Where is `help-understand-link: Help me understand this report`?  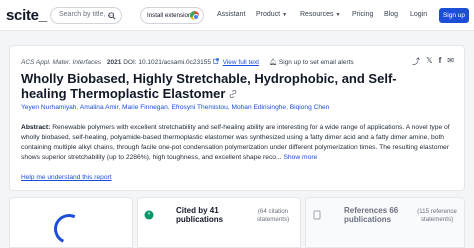
help-understand-link: Help me understand this report is located at coordinates (66, 177).